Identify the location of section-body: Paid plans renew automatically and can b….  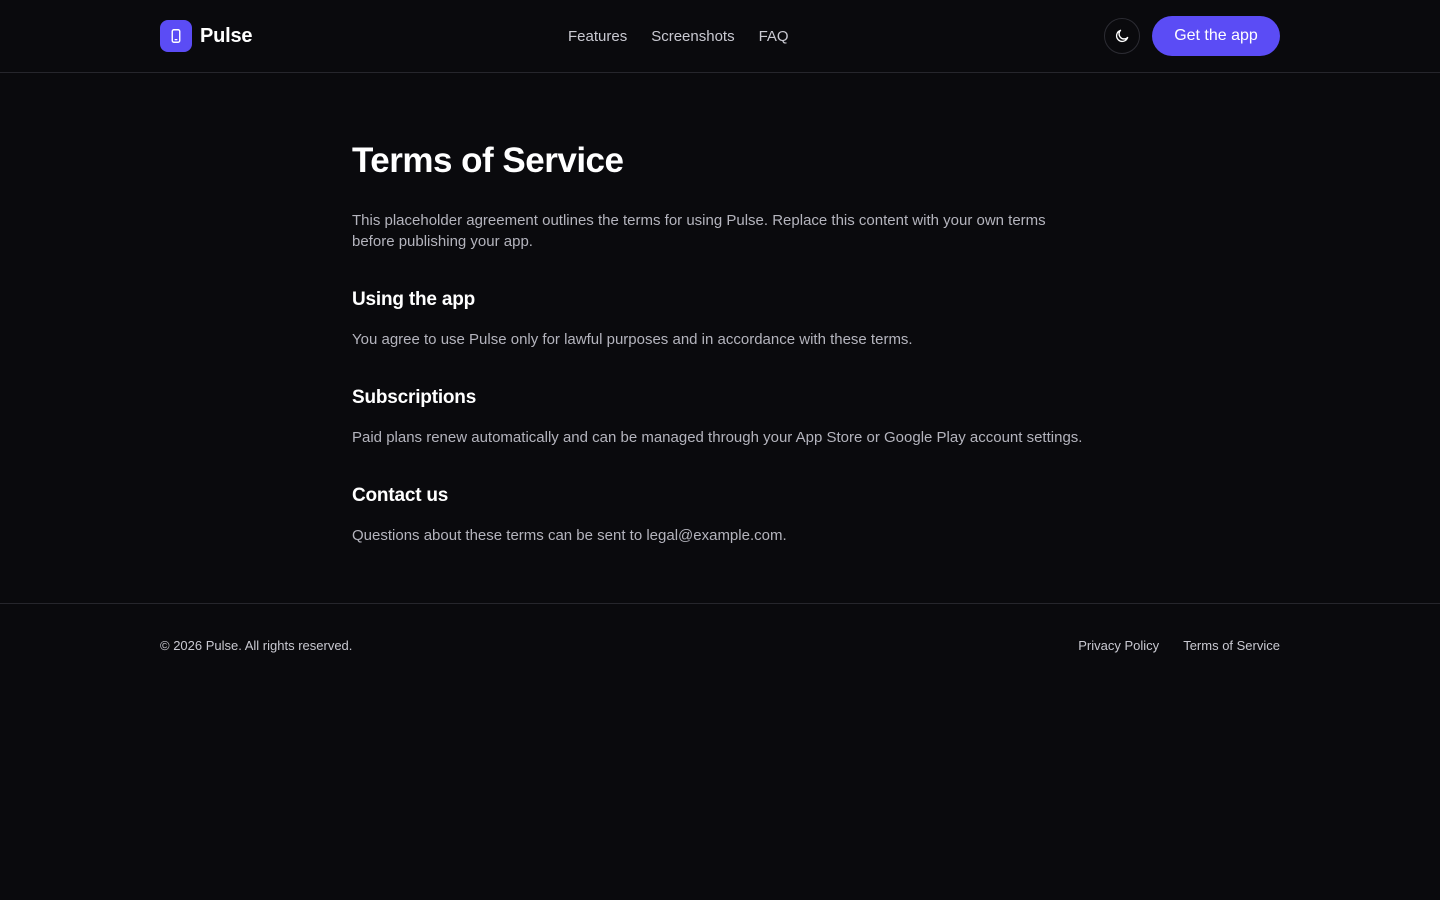
(717, 437).